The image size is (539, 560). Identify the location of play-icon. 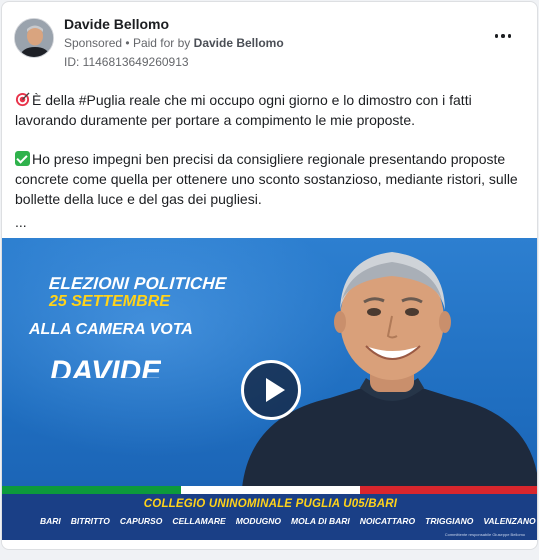
(271, 390).